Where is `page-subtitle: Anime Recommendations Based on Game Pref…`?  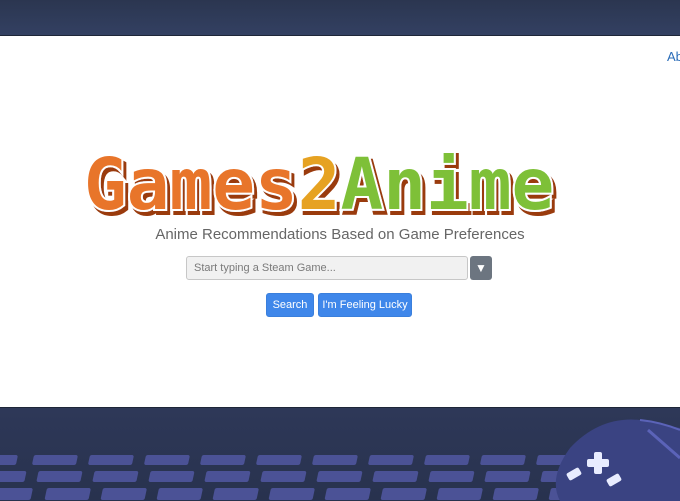
page-subtitle: Anime Recommendations Based on Game Pref… is located at coordinates (340, 234).